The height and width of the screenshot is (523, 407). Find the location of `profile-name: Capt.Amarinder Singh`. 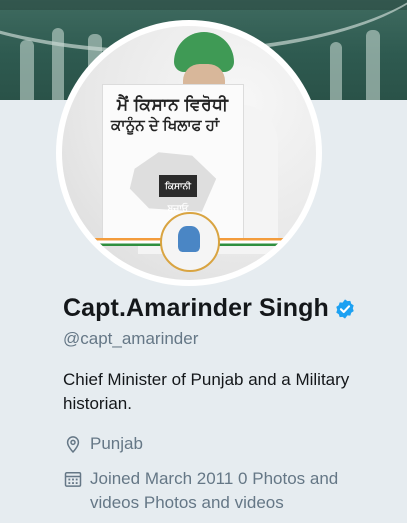

profile-name: Capt.Amarinder Singh is located at coordinates (196, 308).